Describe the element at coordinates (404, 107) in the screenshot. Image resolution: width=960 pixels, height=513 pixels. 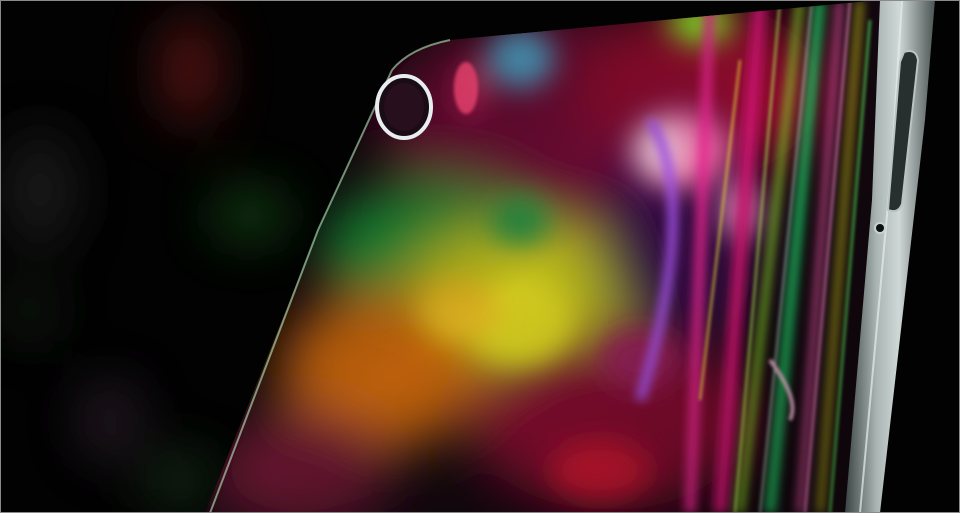
I see `camera-lens` at that location.